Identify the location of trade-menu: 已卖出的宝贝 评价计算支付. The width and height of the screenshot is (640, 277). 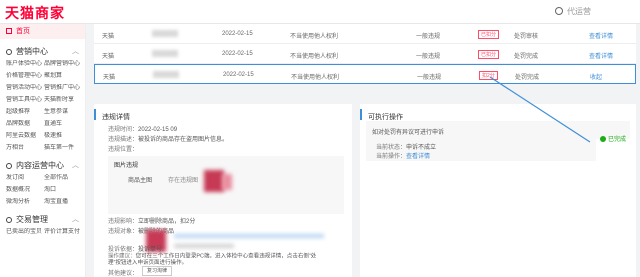
(42, 232).